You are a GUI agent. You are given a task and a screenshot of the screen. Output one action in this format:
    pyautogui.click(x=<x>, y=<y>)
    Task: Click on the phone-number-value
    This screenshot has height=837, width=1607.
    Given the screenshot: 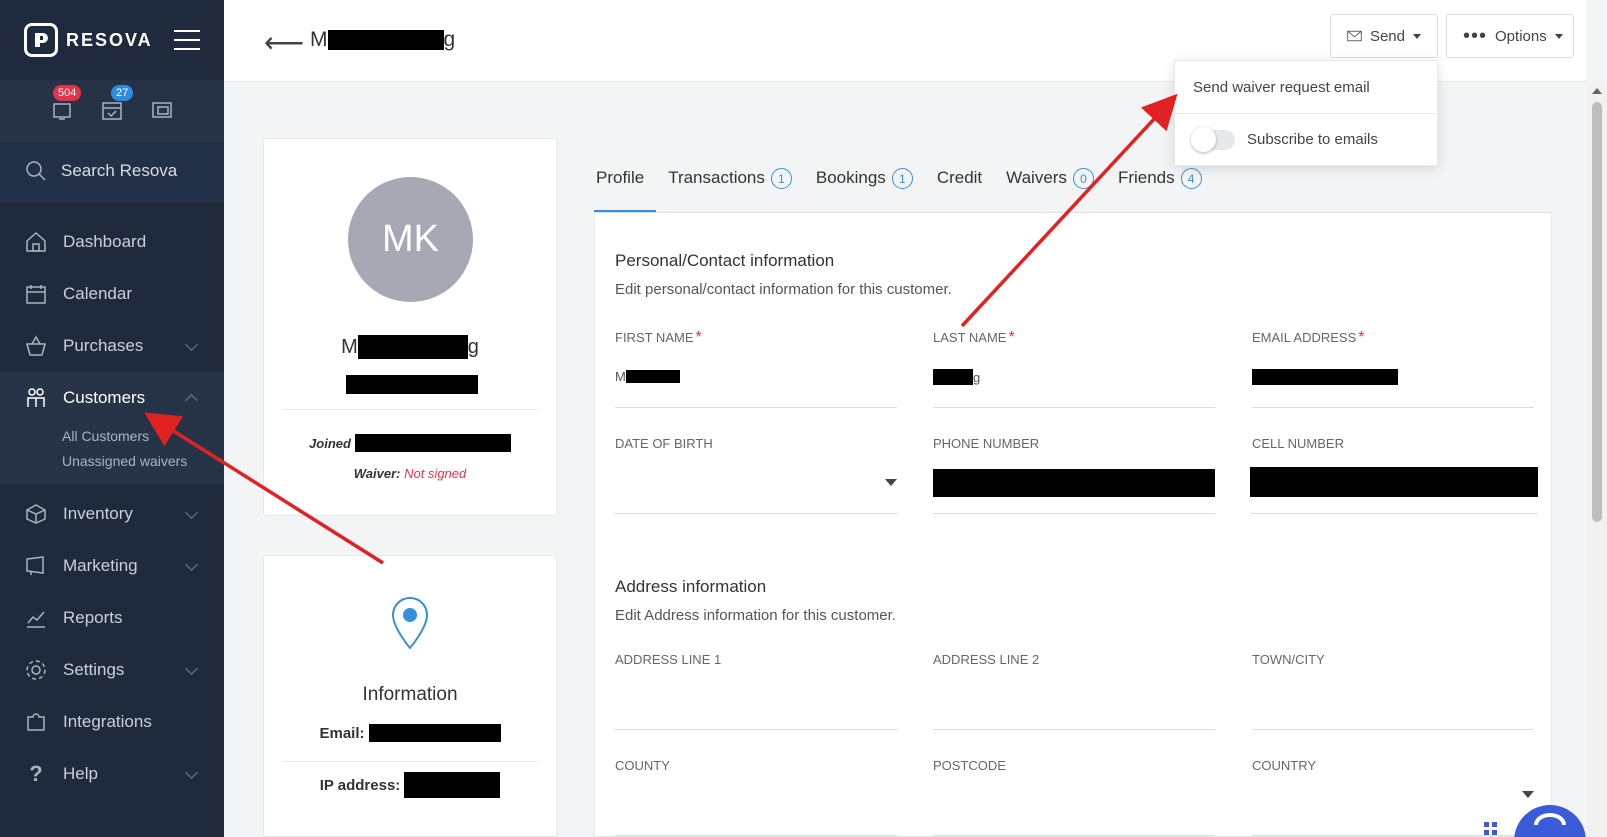 What is the action you would take?
    pyautogui.click(x=1074, y=483)
    